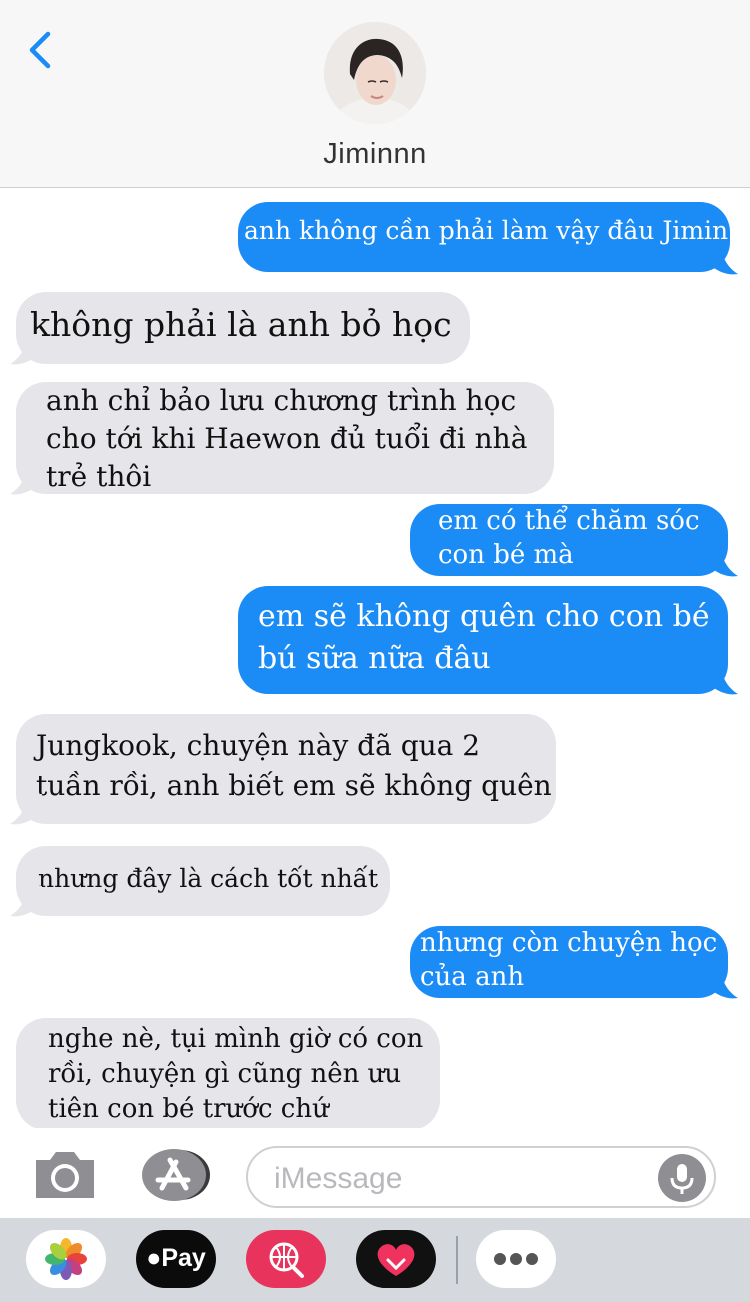  I want to click on tray-divider, so click(457, 1260).